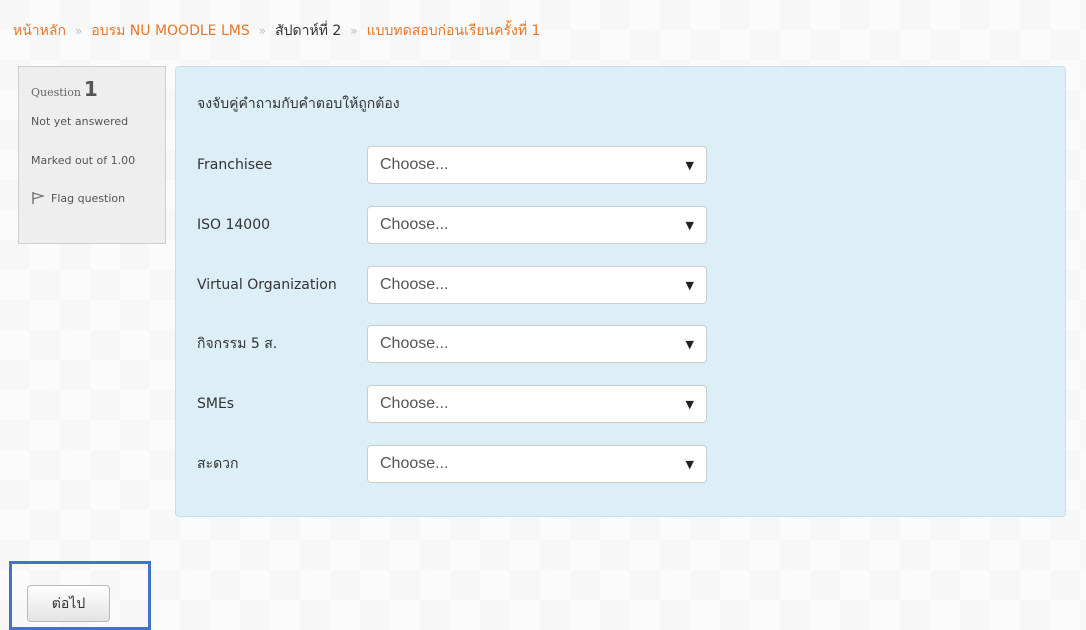  What do you see at coordinates (308, 31) in the screenshot?
I see `breadcrumb-section: สัปดาห์ที่ 2` at bounding box center [308, 31].